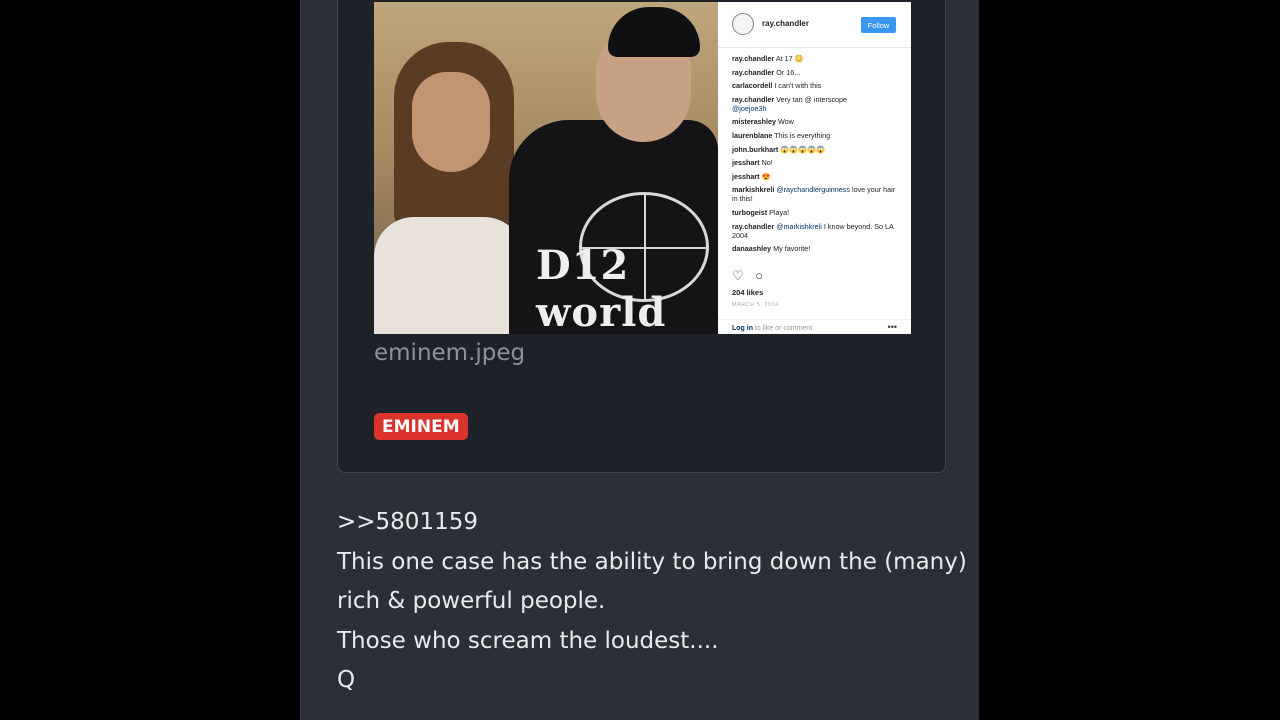  What do you see at coordinates (767, 163) in the screenshot?
I see `comment-text: No!` at bounding box center [767, 163].